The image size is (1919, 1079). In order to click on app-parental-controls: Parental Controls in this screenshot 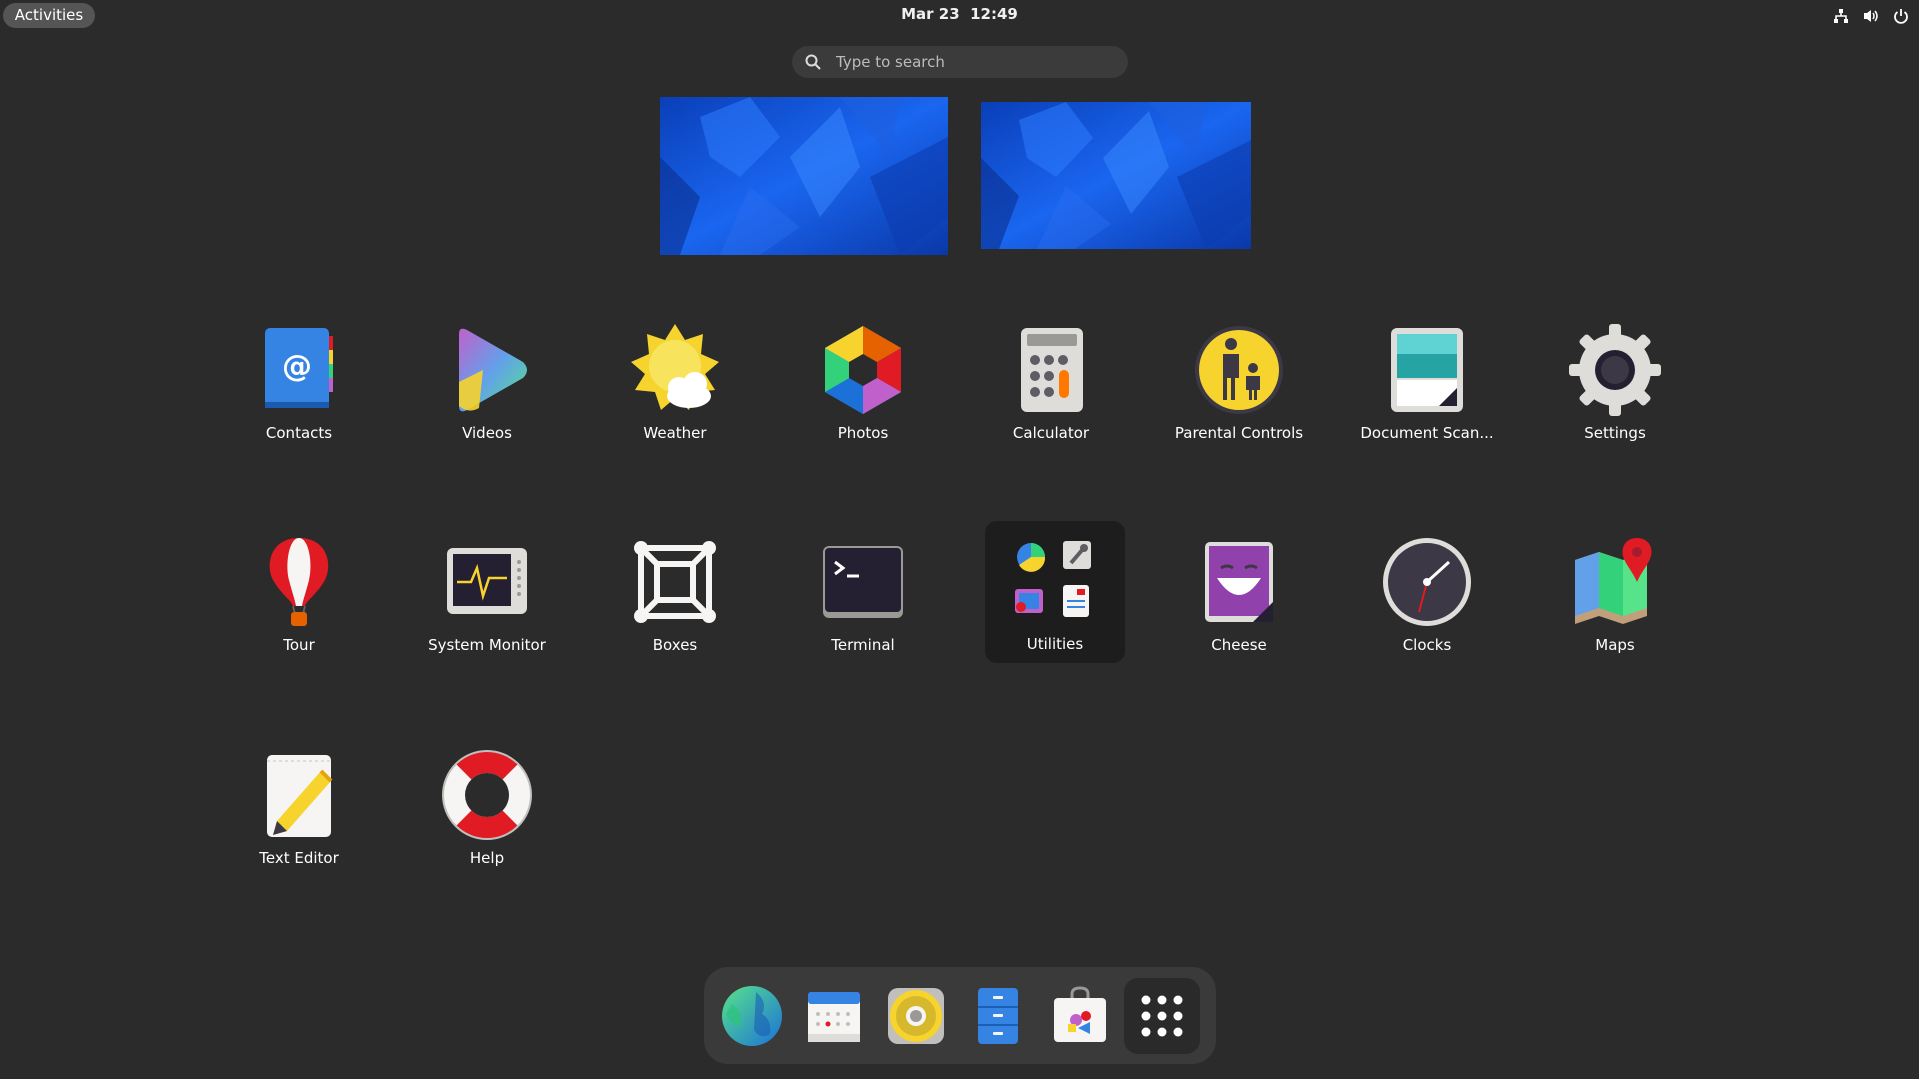, I will do `click(1239, 381)`.